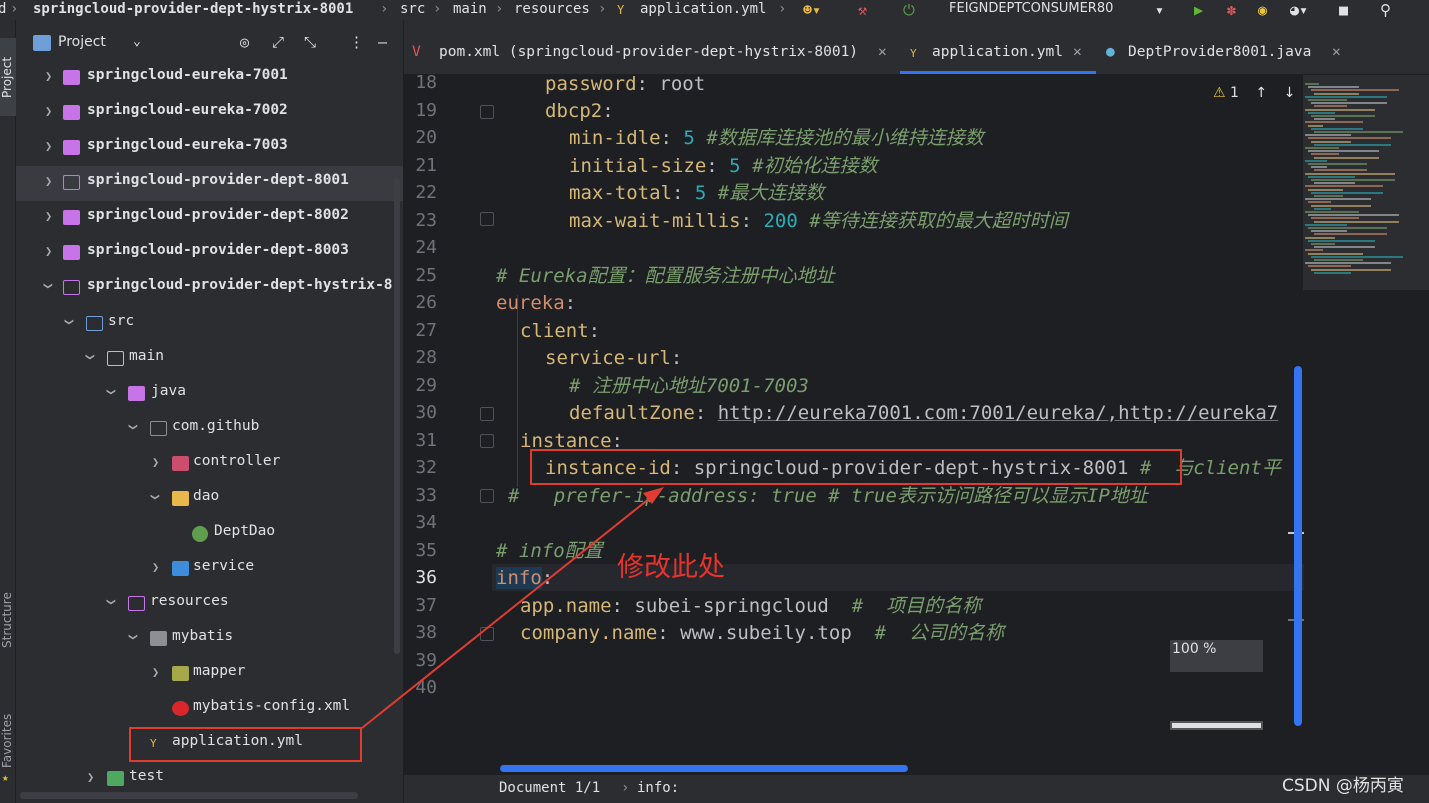 The height and width of the screenshot is (803, 1429). I want to click on tree-item-package: ❯ service, so click(209, 569).